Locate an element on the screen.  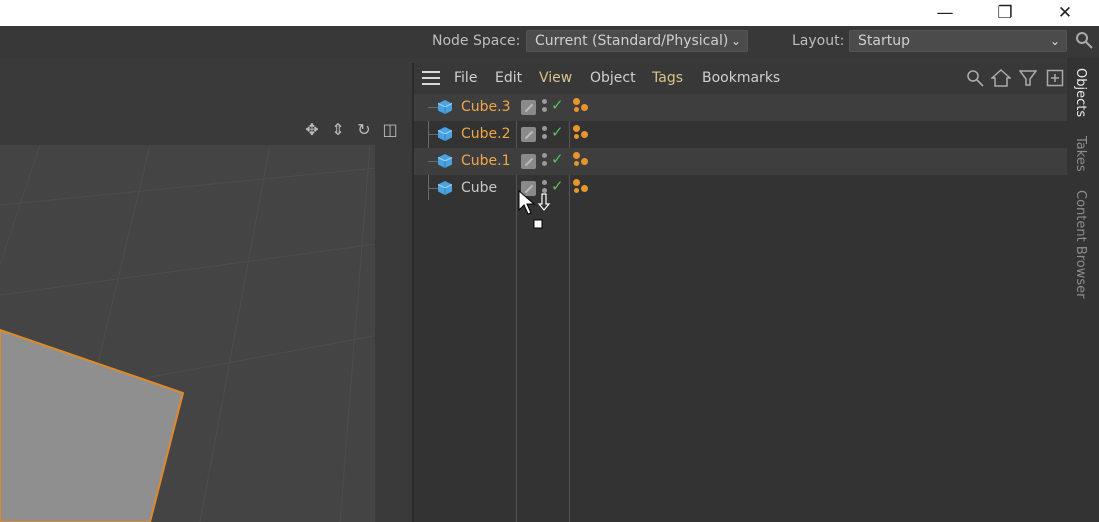
frame-icon: ◫ is located at coordinates (390, 130).